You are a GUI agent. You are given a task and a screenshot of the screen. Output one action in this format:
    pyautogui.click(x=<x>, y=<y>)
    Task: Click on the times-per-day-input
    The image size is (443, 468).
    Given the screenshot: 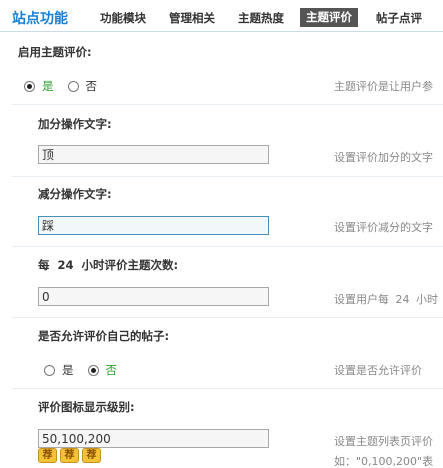 What is the action you would take?
    pyautogui.click(x=153, y=296)
    